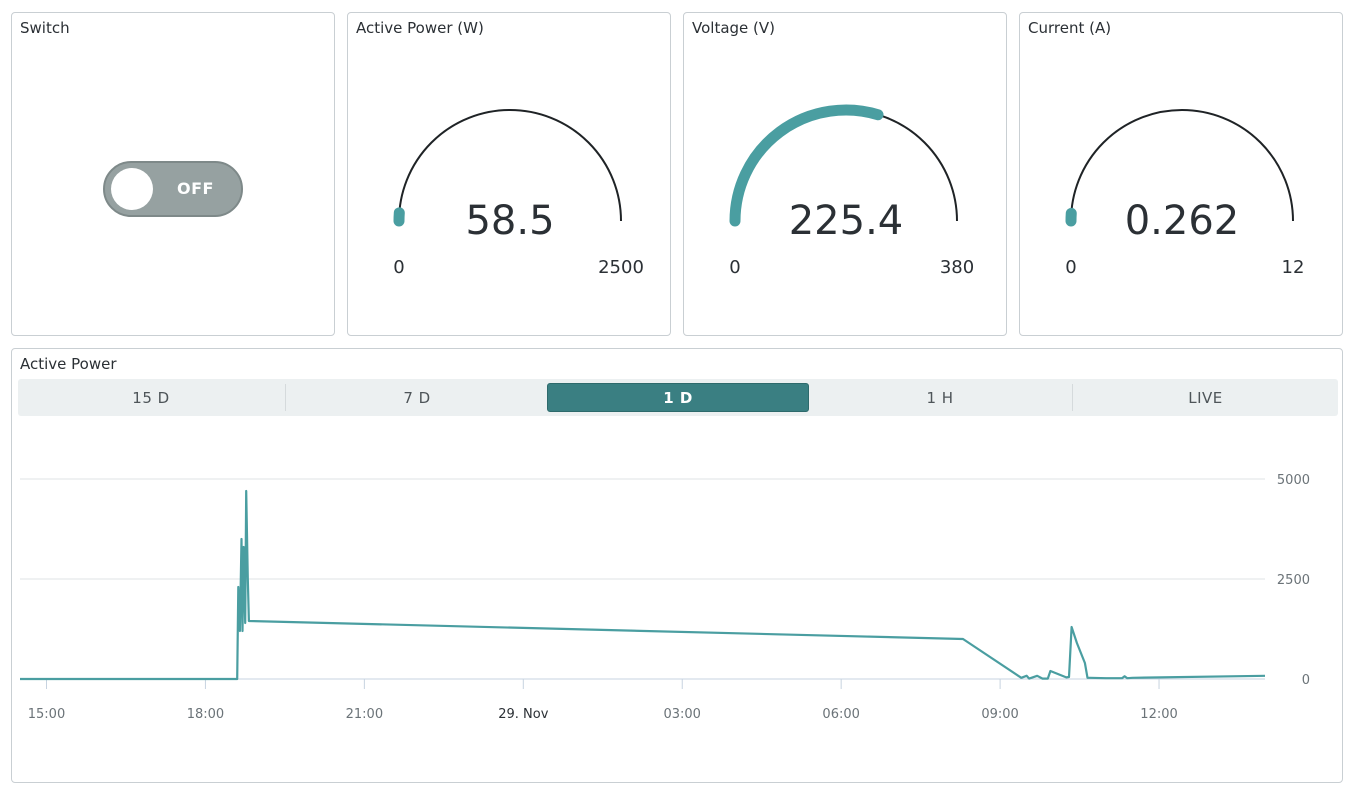 This screenshot has height=795, width=1357. I want to click on switch-card: Switch OFF, so click(173, 174).